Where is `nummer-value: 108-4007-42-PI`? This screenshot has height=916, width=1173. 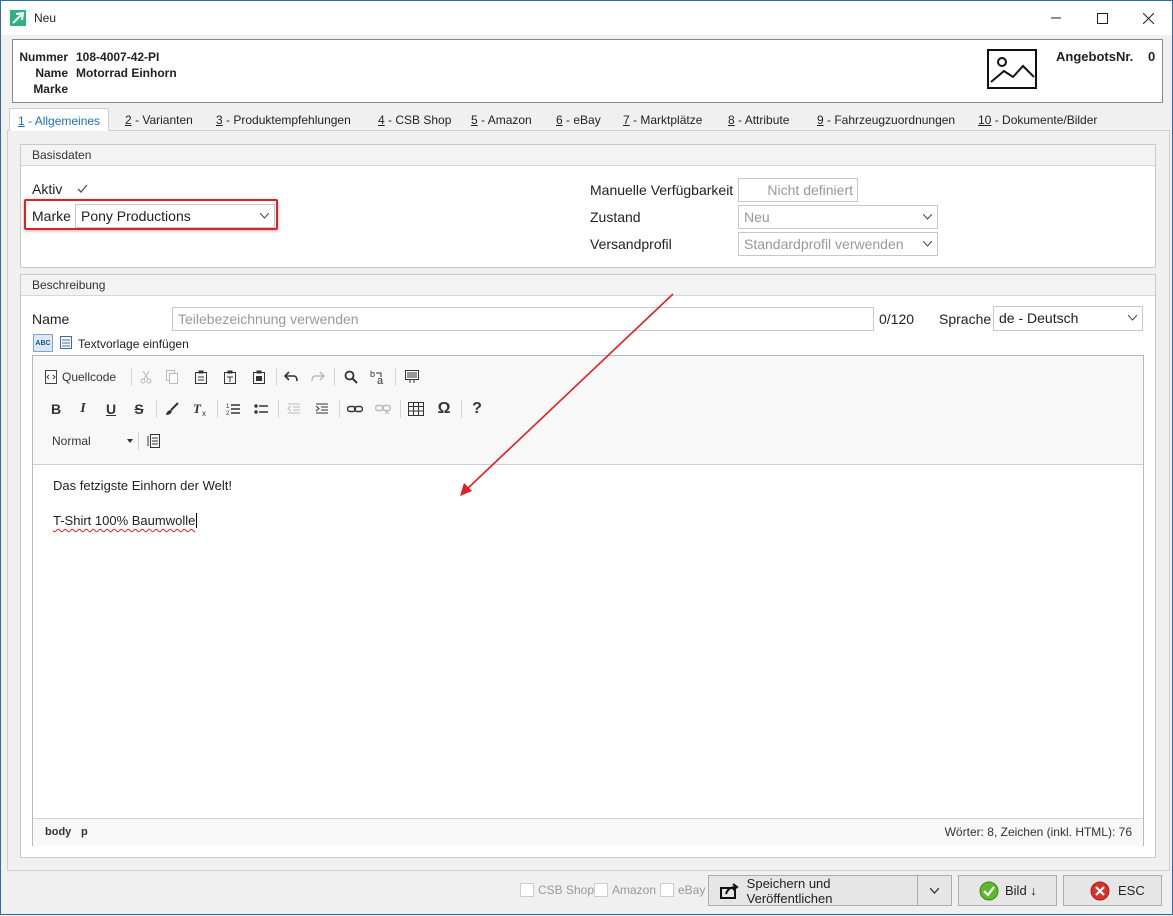
nummer-value: 108-4007-42-PI is located at coordinates (118, 57).